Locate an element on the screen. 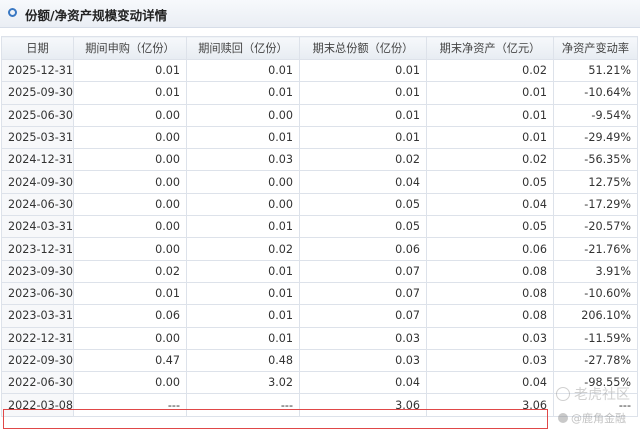 This screenshot has width=640, height=430. table-row: 2025-12-31 0.01 0.01 0.01 0.02 51.21% is located at coordinates (319, 70).